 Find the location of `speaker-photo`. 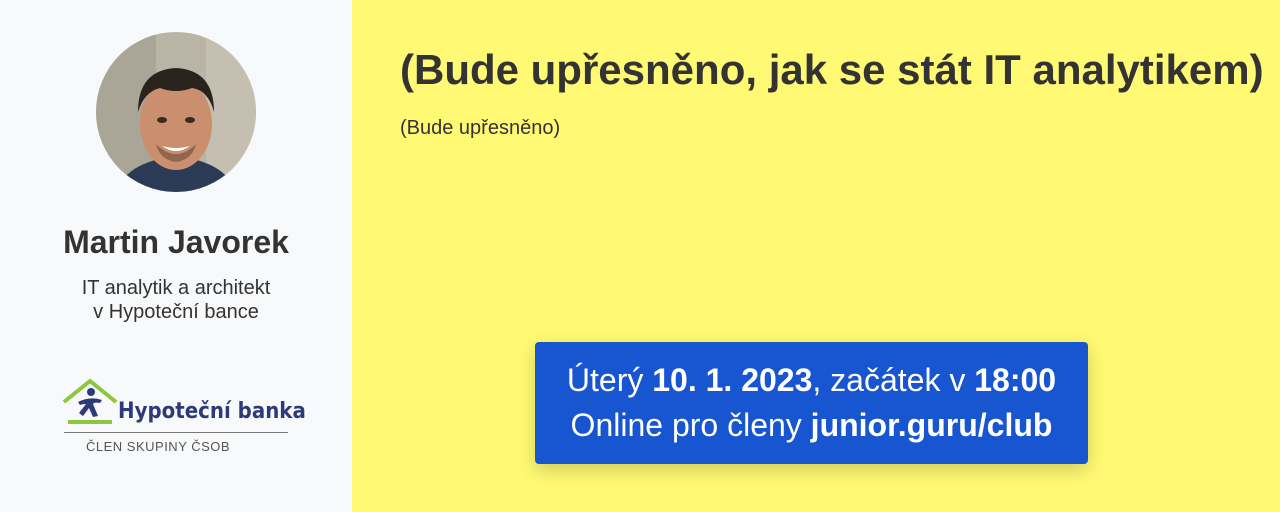

speaker-photo is located at coordinates (176, 112).